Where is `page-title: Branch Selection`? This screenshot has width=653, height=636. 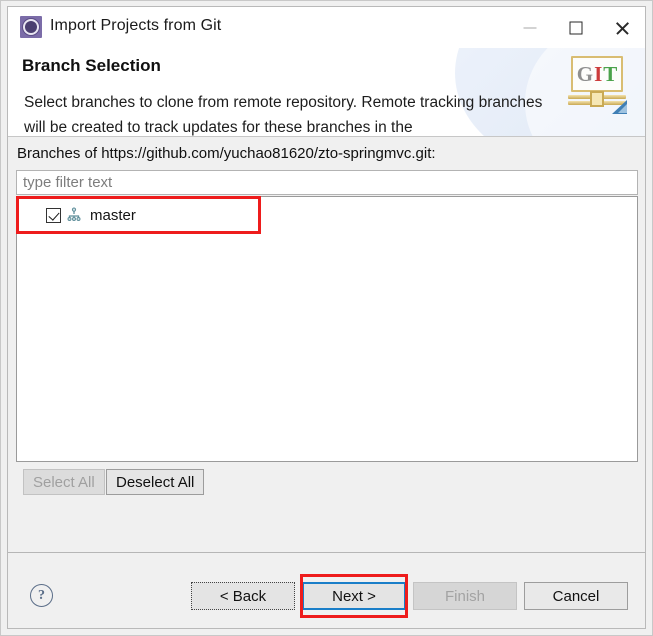 page-title: Branch Selection is located at coordinates (91, 65).